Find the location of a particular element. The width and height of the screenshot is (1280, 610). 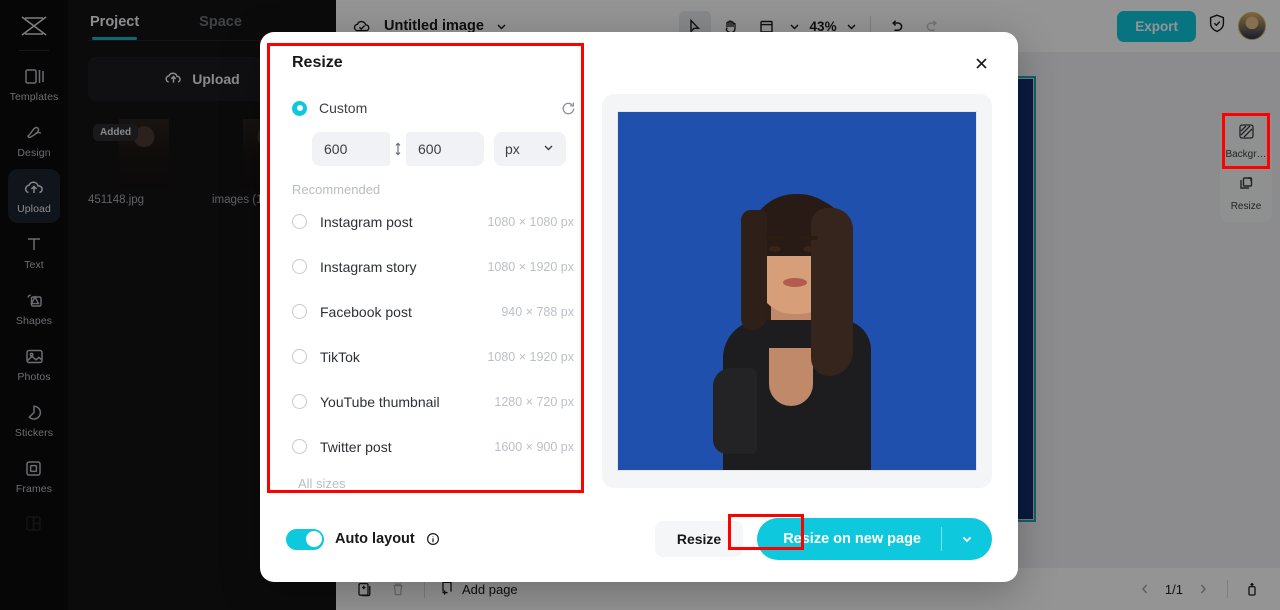

height-input: 600 is located at coordinates (445, 149).